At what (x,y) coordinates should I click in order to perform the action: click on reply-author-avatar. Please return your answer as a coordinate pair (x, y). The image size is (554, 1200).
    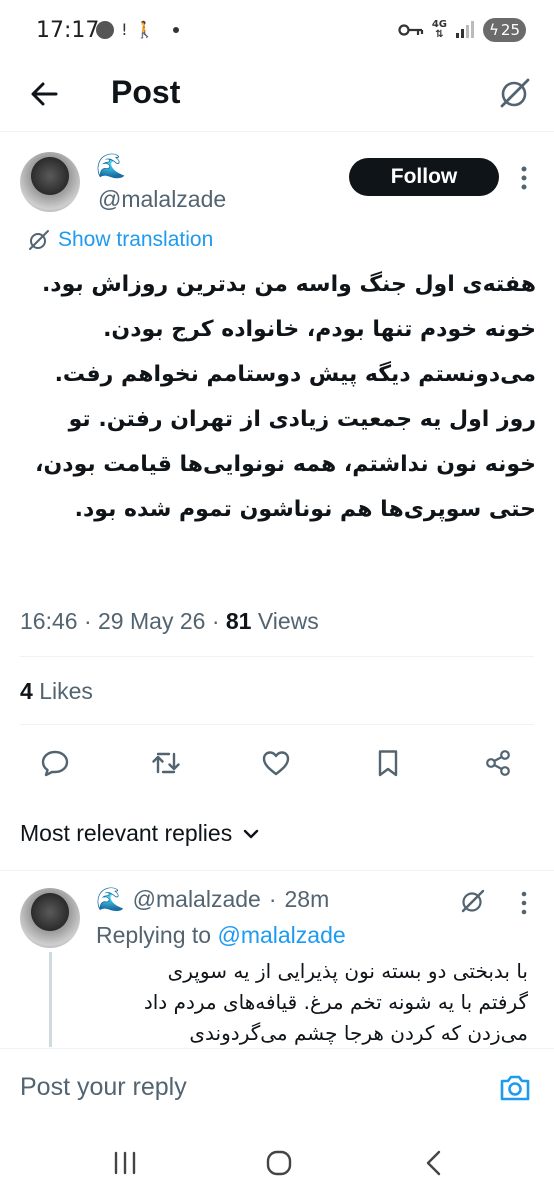
    Looking at the image, I should click on (50, 918).